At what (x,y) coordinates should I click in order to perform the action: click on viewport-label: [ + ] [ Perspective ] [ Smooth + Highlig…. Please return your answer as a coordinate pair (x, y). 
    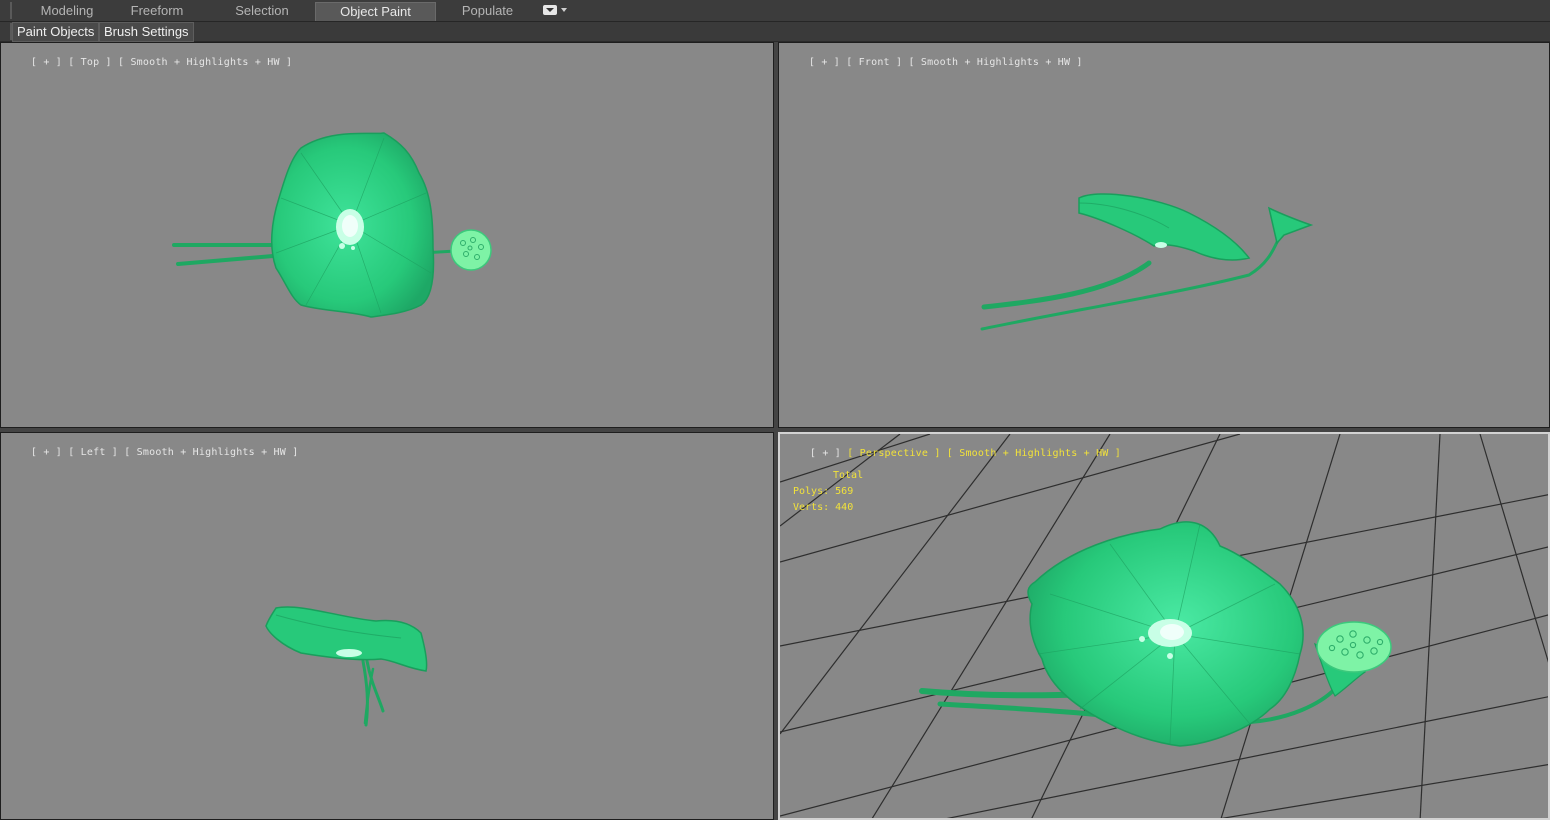
    Looking at the image, I should click on (953, 453).